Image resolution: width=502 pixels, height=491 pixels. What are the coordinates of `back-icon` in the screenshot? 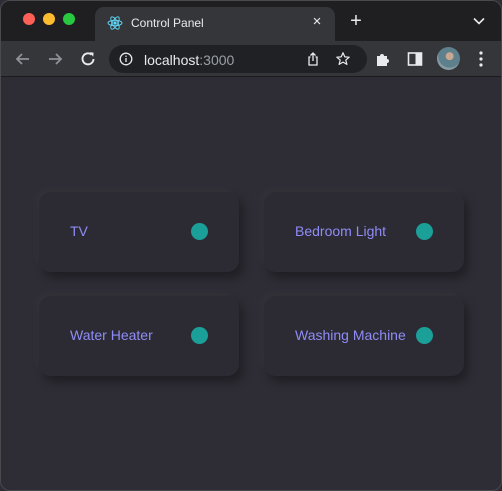 It's located at (23, 59).